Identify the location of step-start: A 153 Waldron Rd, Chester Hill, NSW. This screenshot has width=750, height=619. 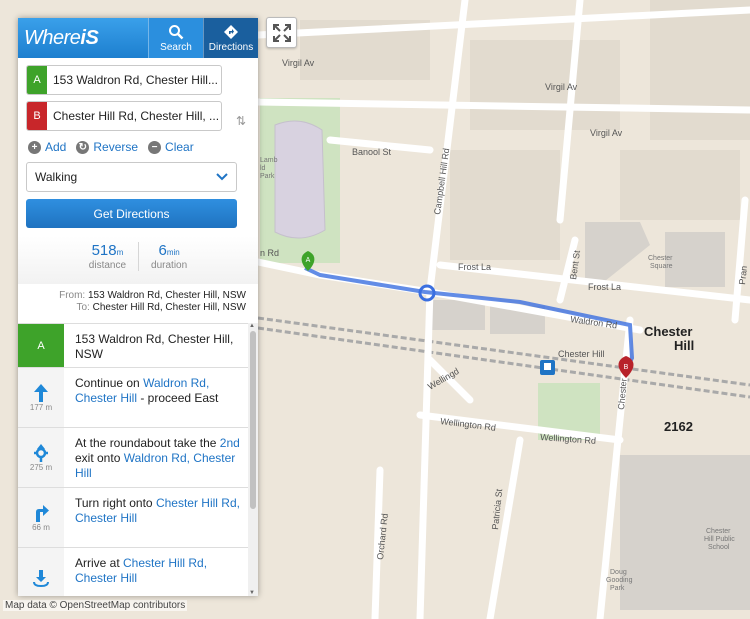
(133, 345).